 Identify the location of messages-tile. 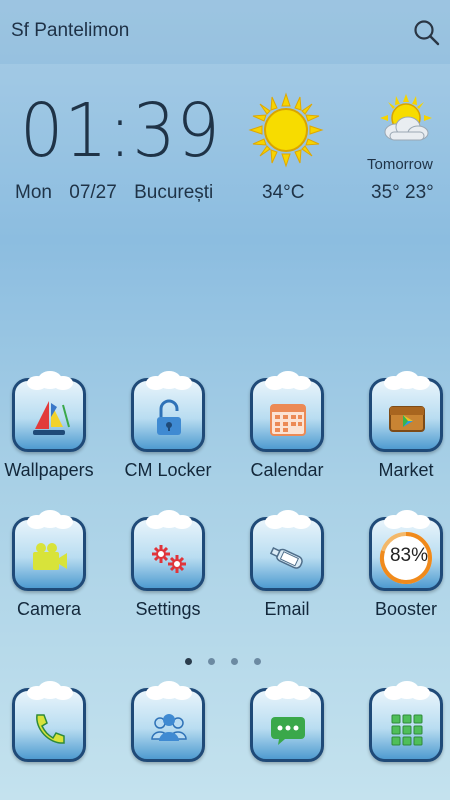
(287, 721).